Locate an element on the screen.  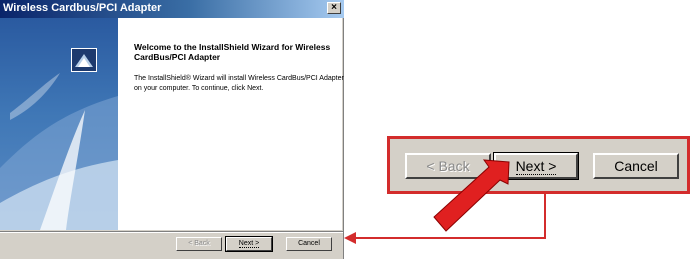
zoom-back-button: < Back is located at coordinates (448, 166).